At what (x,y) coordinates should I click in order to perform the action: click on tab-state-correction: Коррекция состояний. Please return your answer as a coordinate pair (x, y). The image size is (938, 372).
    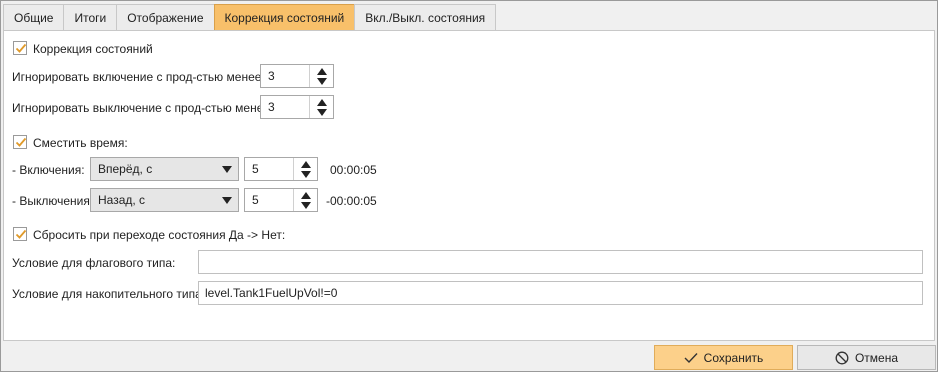
    Looking at the image, I should click on (284, 17).